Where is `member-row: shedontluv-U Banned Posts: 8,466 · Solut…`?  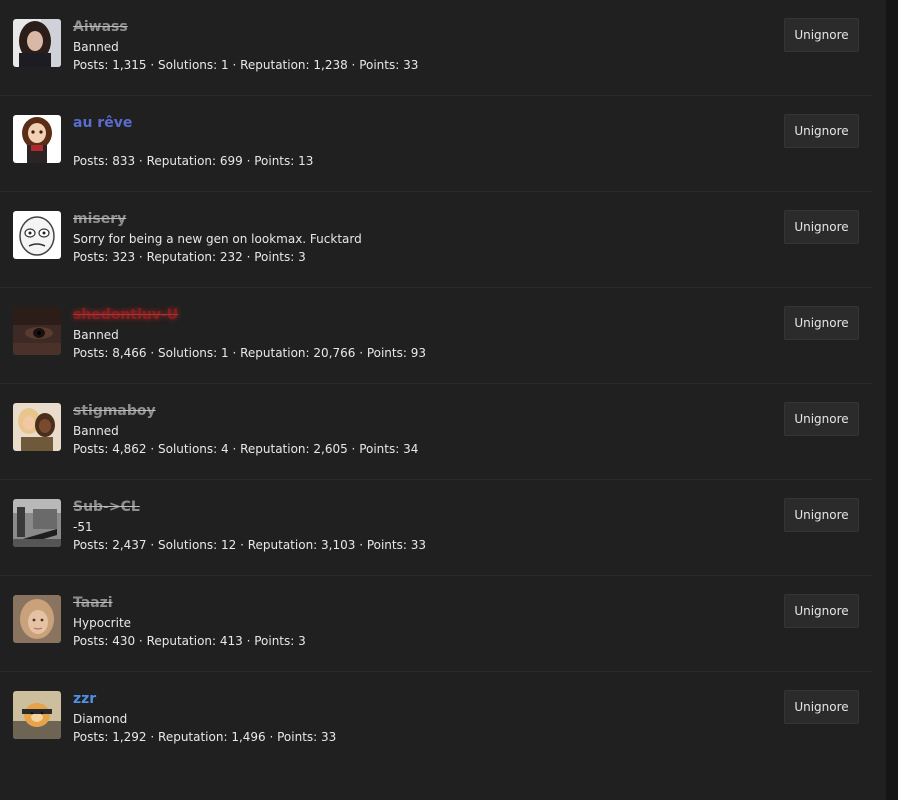 member-row: shedontluv-U Banned Posts: 8,466 · Solut… is located at coordinates (436, 336).